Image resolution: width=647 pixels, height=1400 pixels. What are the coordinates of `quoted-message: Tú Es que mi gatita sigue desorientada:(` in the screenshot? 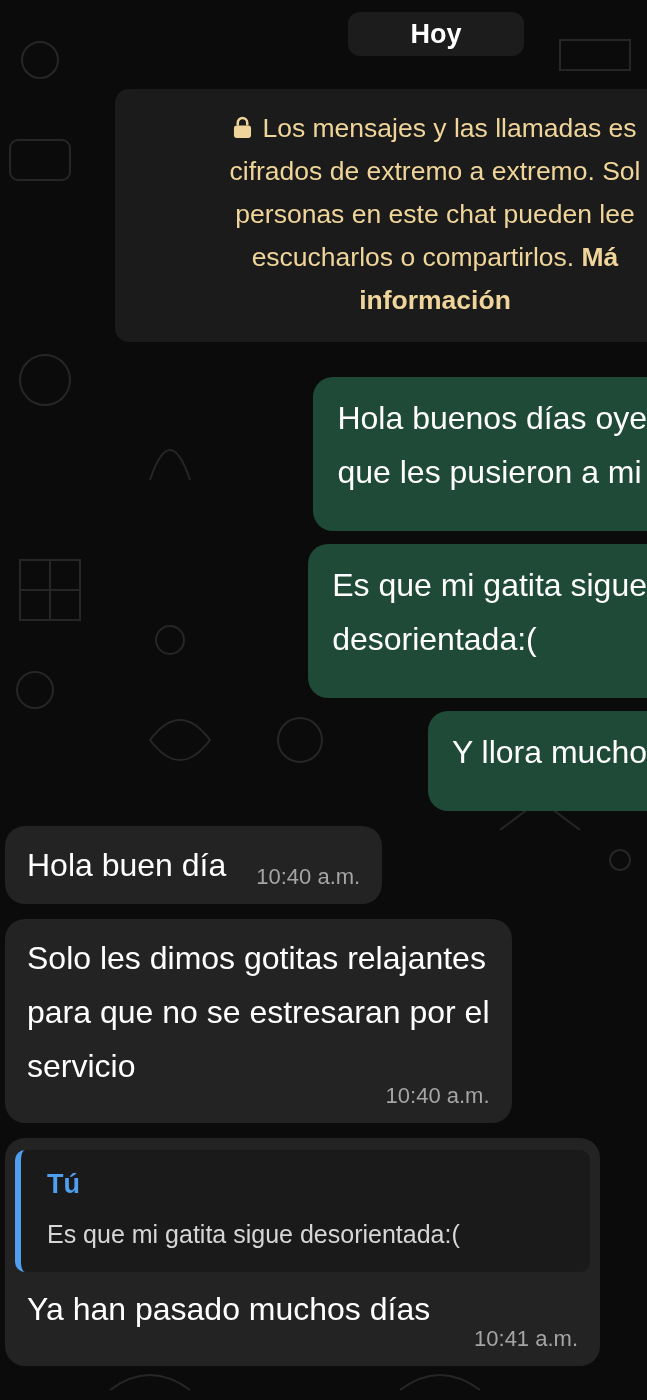 It's located at (302, 1211).